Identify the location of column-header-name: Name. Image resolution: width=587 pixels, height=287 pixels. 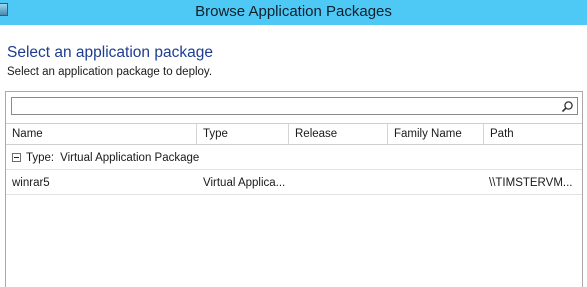
(101, 134).